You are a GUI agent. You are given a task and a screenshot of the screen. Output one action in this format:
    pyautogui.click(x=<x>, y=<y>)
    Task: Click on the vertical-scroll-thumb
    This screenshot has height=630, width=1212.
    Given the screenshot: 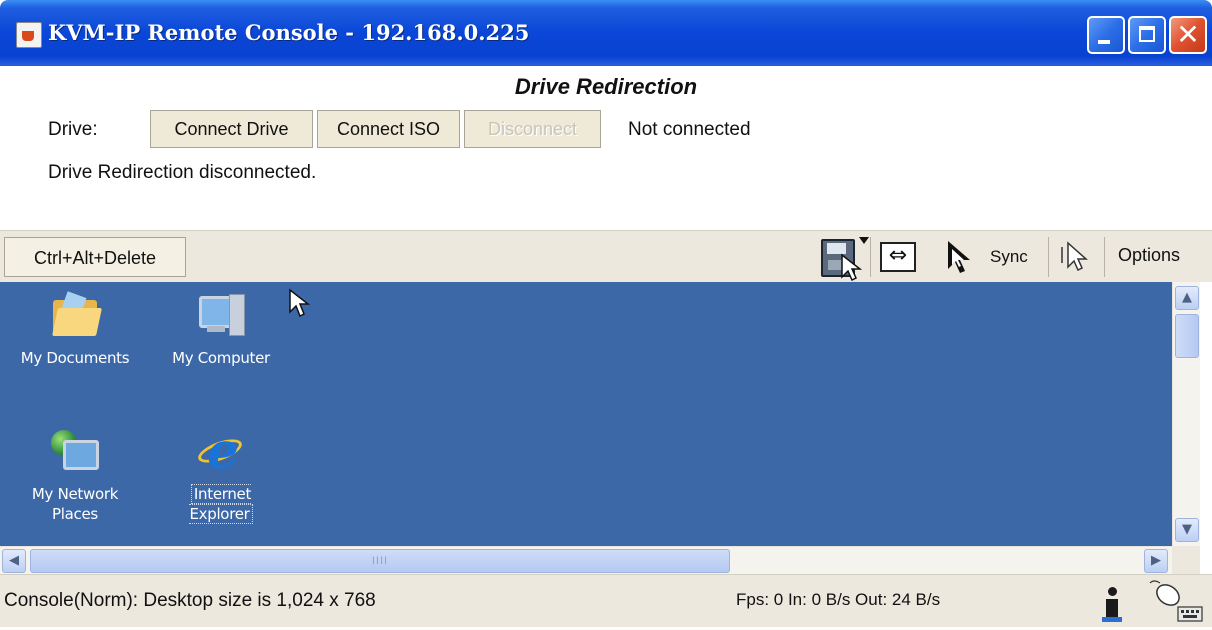 What is the action you would take?
    pyautogui.click(x=1187, y=336)
    